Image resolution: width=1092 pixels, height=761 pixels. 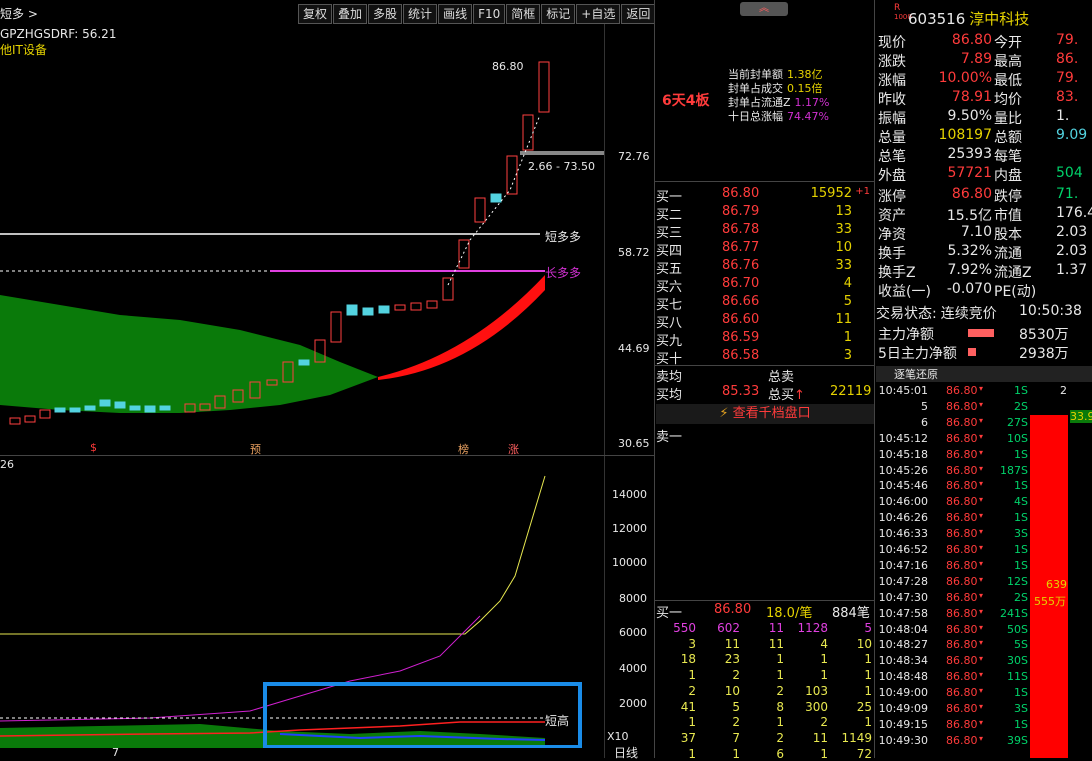 I want to click on quote-row: 总量 108197 总额 9.09, so click(x=983, y=136).